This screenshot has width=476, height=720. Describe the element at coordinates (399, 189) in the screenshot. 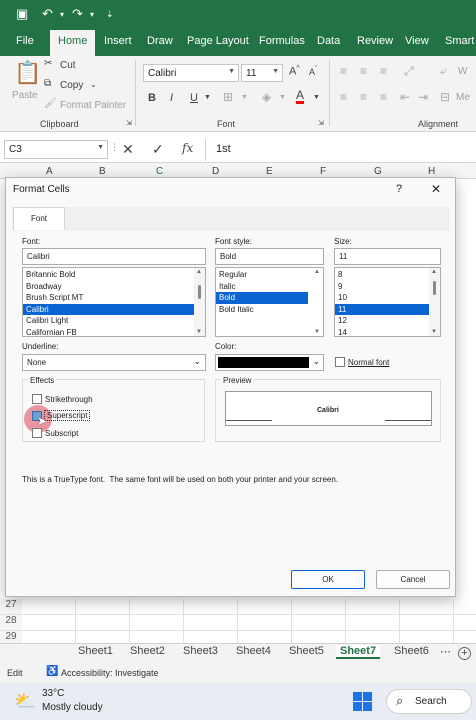

I see `help-button: ?` at that location.